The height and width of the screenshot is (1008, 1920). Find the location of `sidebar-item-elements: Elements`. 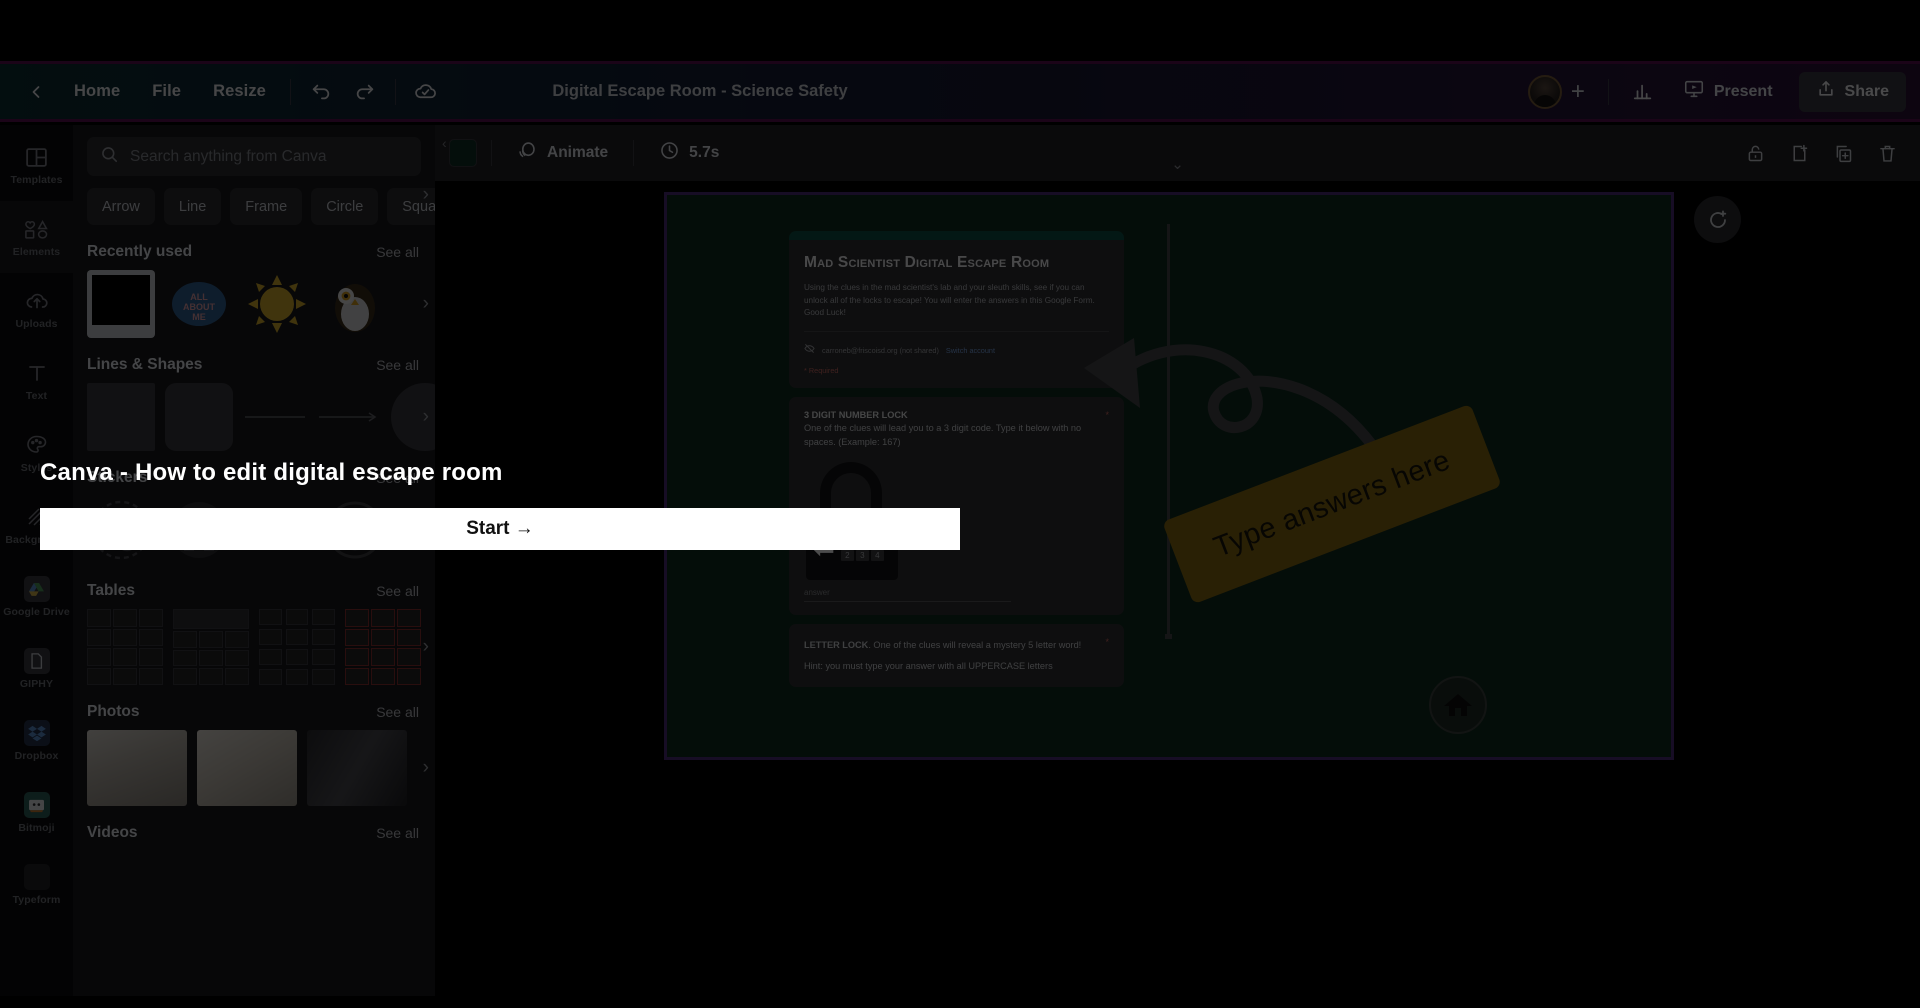

sidebar-item-elements: Elements is located at coordinates (36, 237).